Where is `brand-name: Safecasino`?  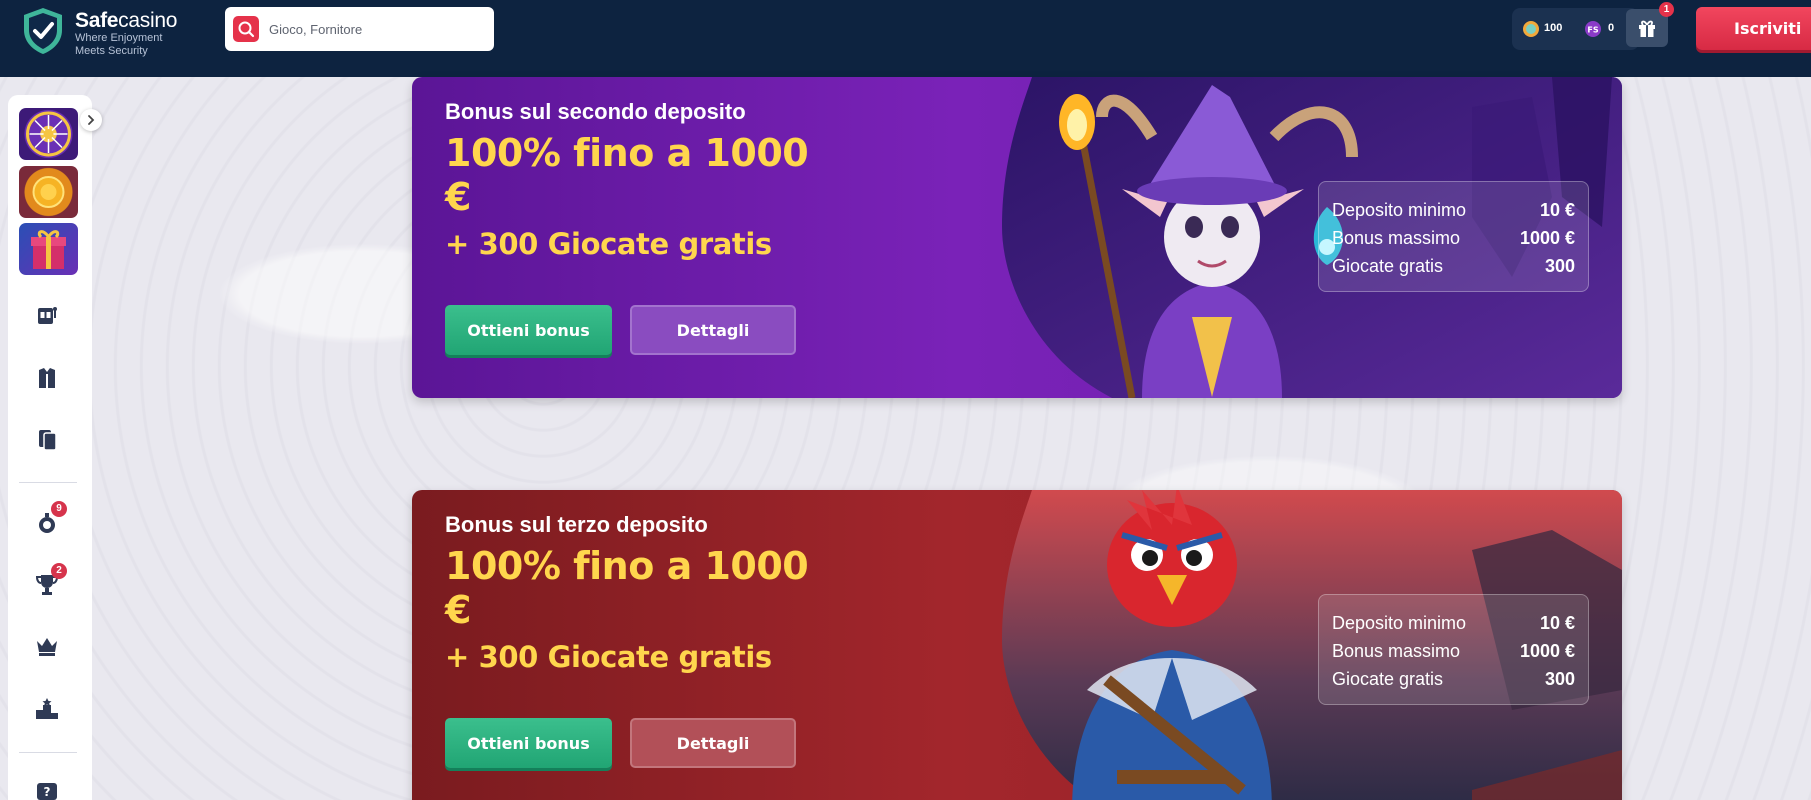
brand-name: Safecasino is located at coordinates (126, 21).